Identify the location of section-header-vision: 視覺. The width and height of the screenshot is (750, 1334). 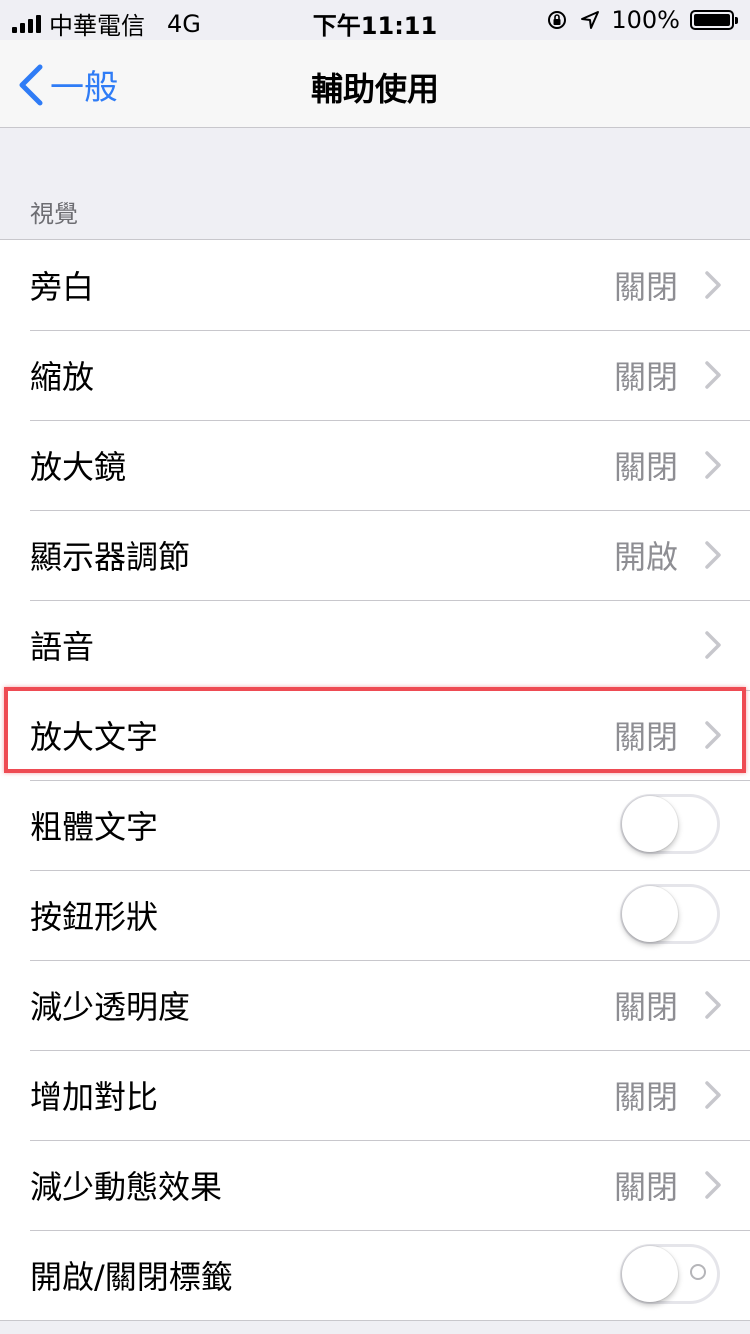
(54, 214).